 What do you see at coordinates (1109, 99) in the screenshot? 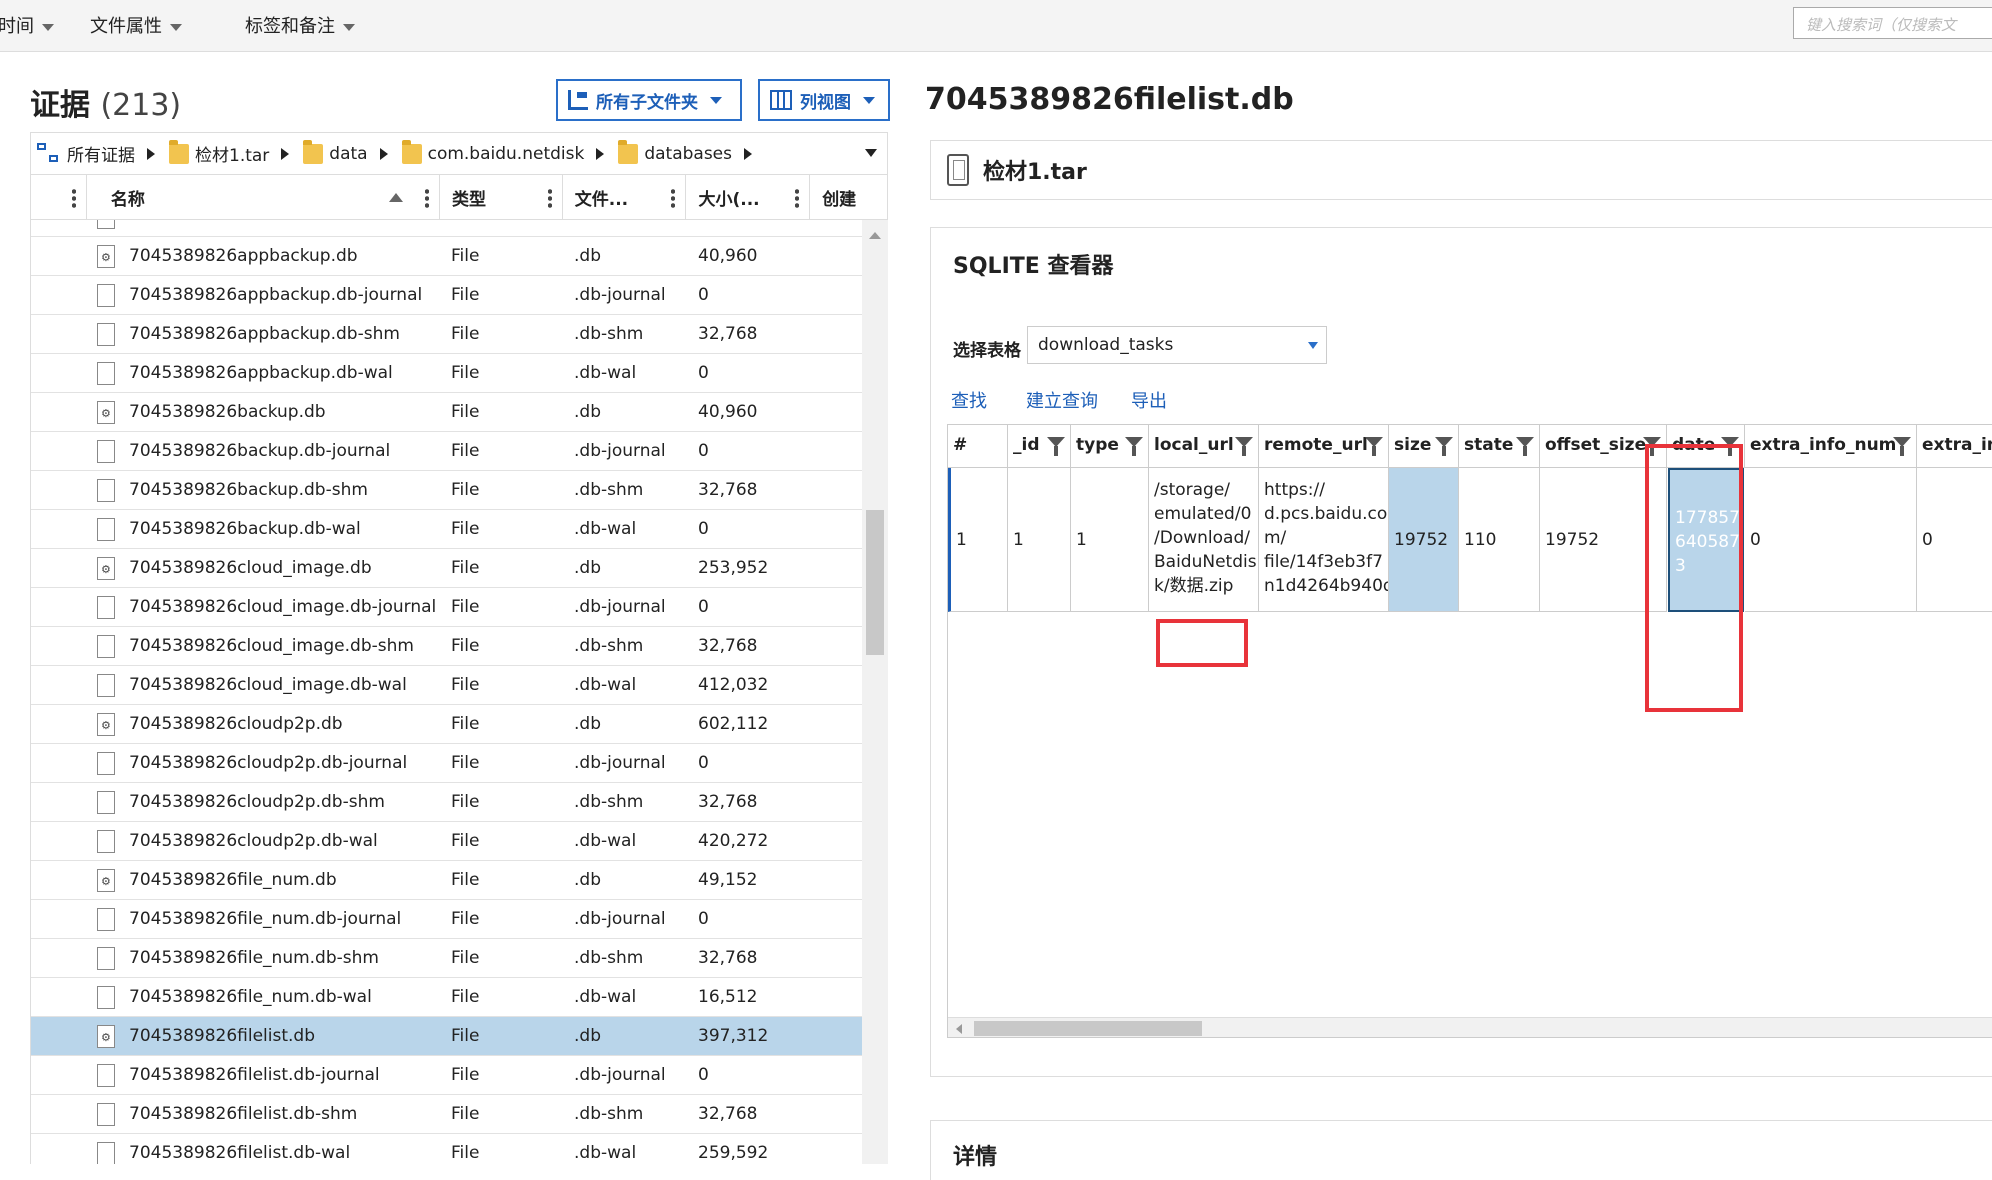
I see `file-title: 7045389826filelist.db` at bounding box center [1109, 99].